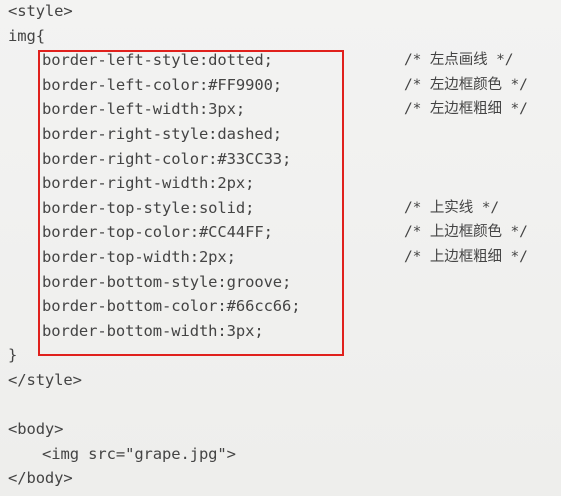 The height and width of the screenshot is (496, 561). I want to click on code-line: img{, so click(280, 36).